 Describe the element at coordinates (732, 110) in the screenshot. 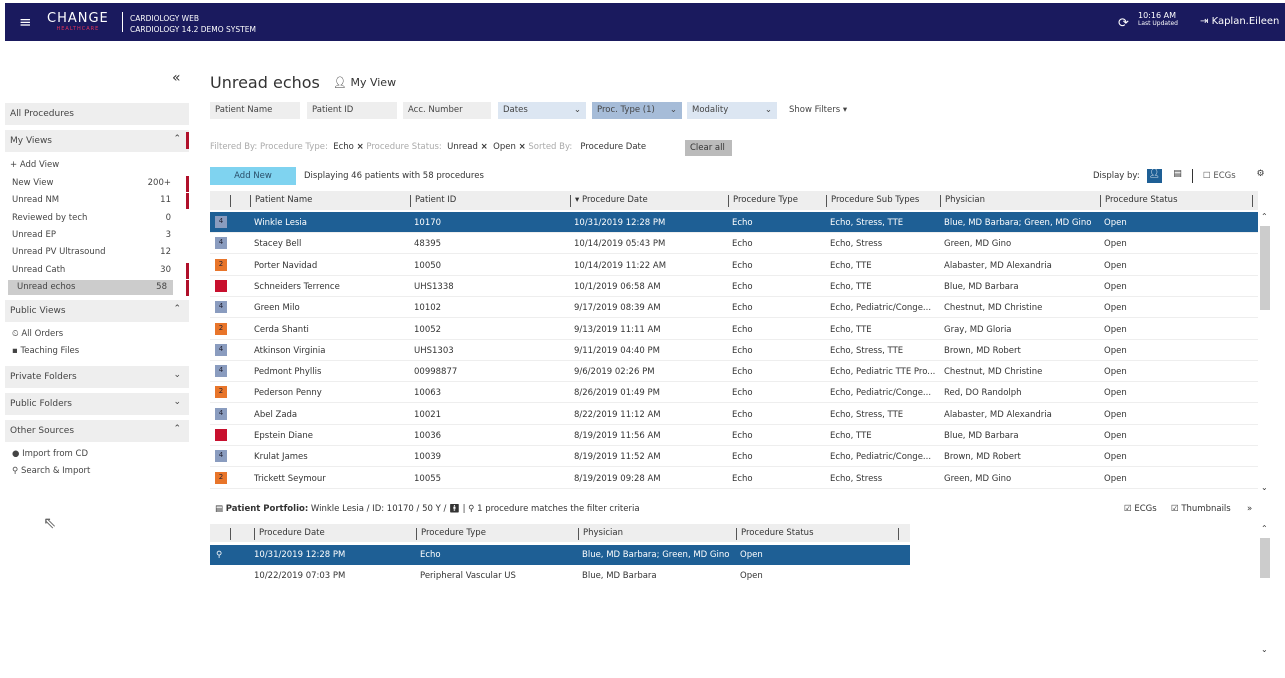

I see `modality-dropdown: Modality ⌄` at that location.